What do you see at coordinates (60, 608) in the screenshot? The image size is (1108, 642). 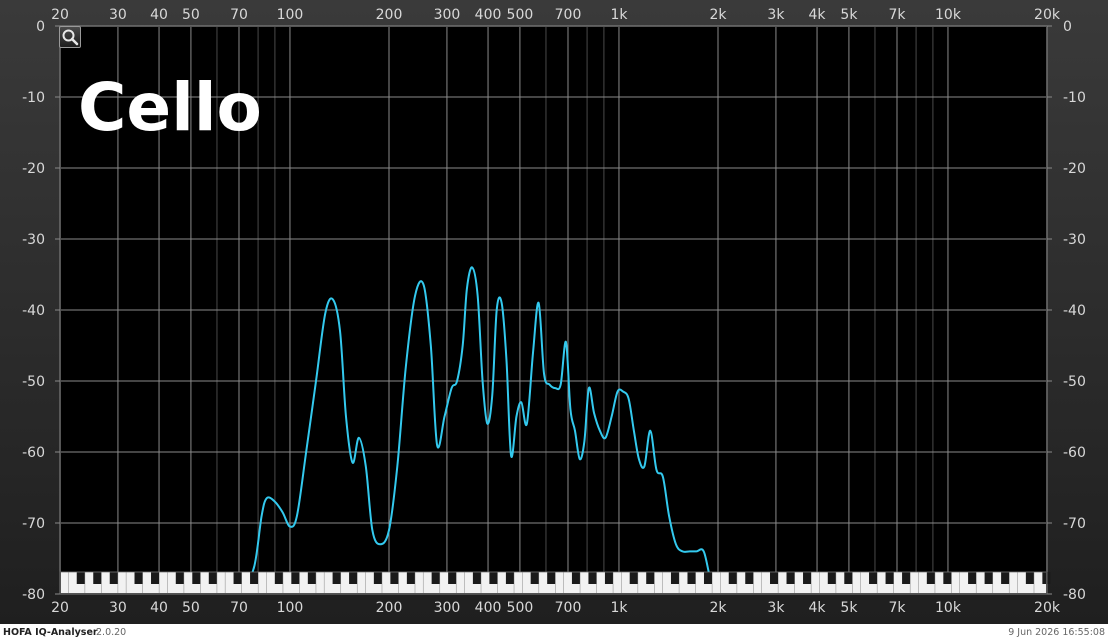 I see `x-tick-label-bottom: 20` at bounding box center [60, 608].